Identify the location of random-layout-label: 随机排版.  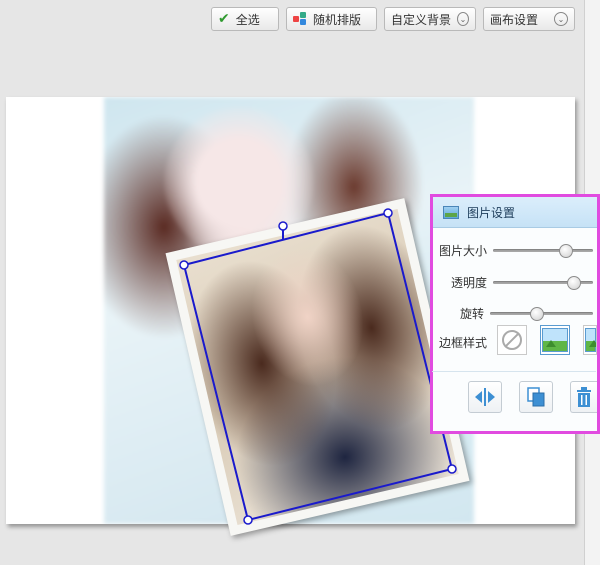
(337, 19).